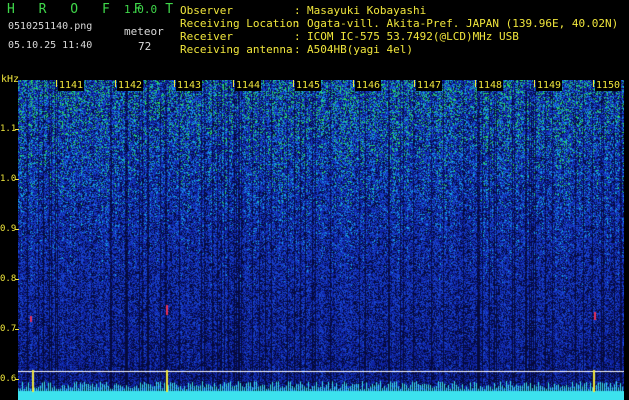 This screenshot has width=629, height=400. Describe the element at coordinates (367, 10) in the screenshot. I see `meta-value: Masayuki Kobayashi` at that location.